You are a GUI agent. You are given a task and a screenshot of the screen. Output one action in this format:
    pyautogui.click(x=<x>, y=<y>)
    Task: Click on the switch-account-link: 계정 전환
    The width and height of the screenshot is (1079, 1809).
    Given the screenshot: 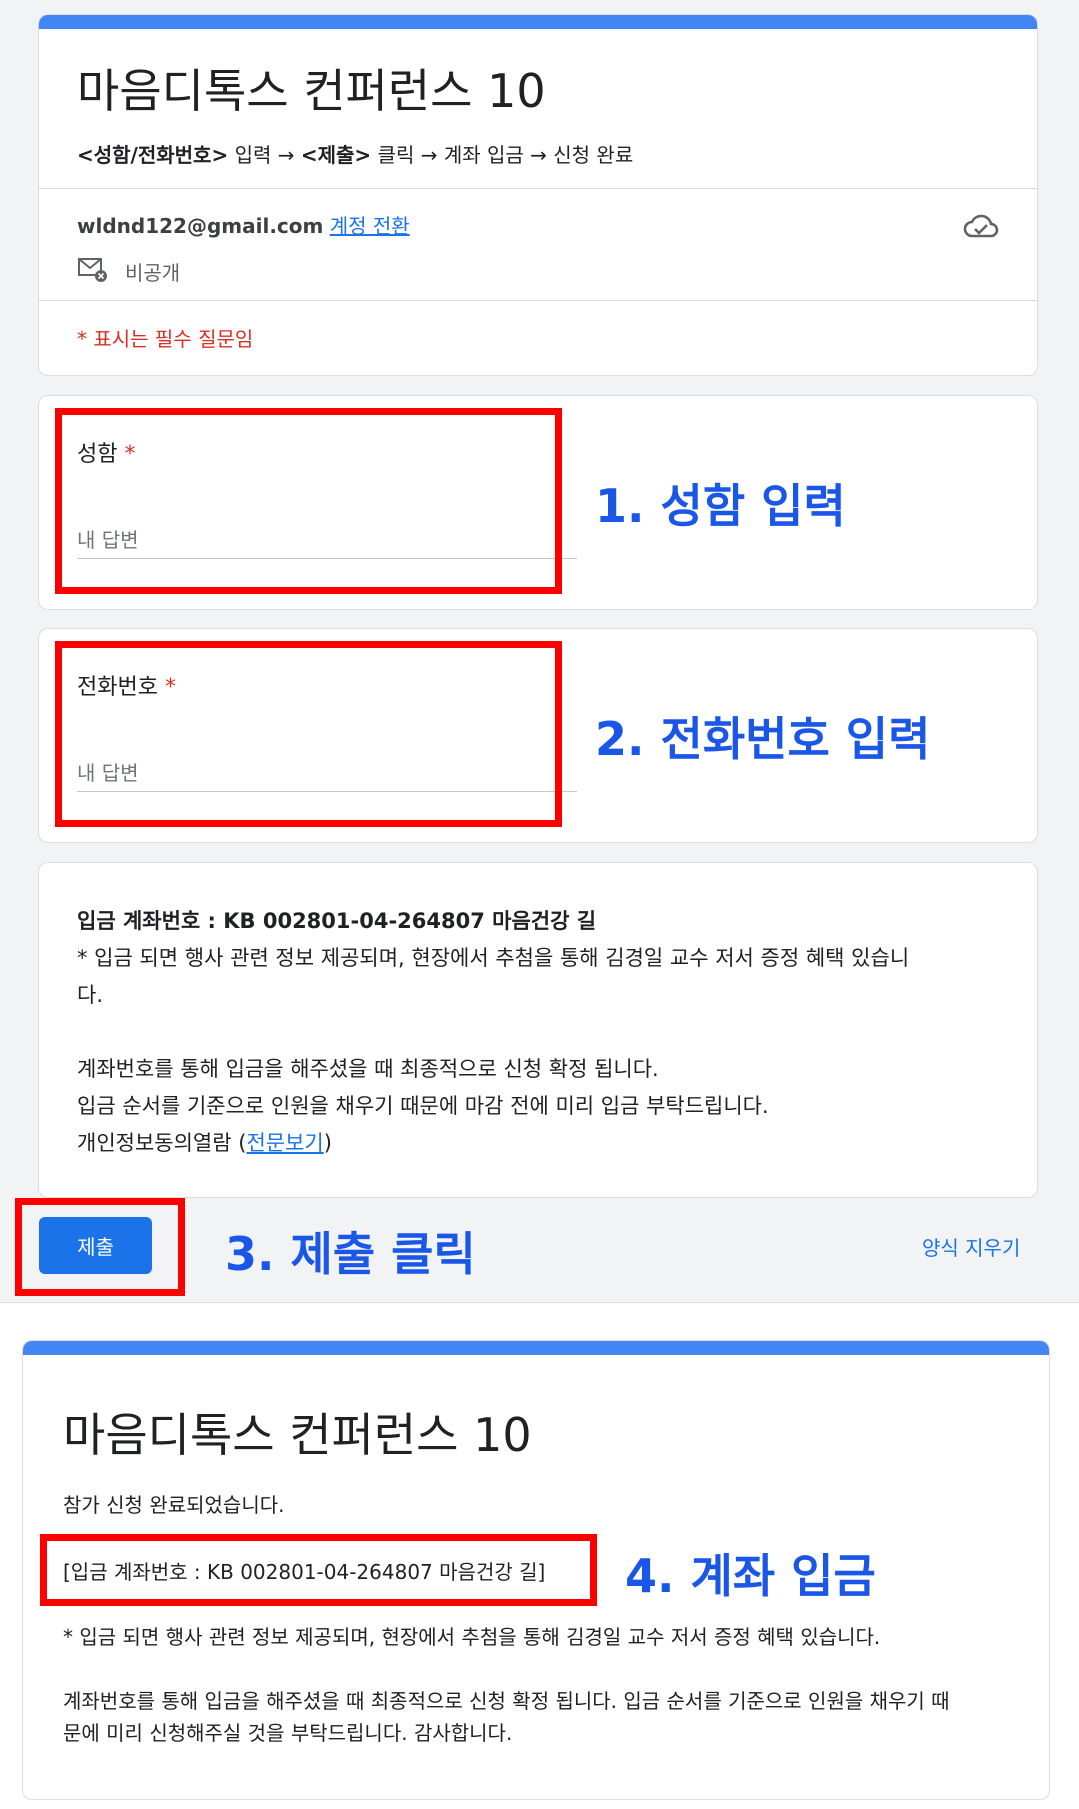 What is the action you would take?
    pyautogui.click(x=370, y=226)
    